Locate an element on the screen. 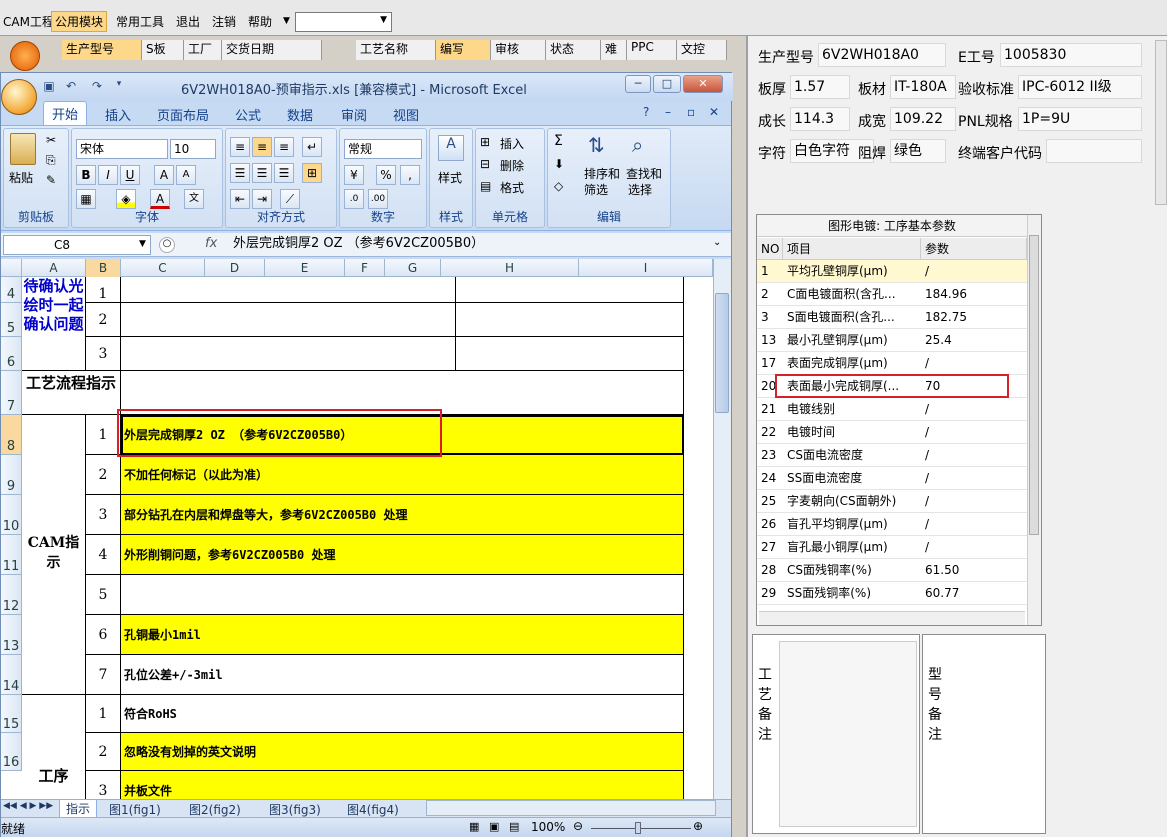 The height and width of the screenshot is (837, 1167). name-box: C8 is located at coordinates (77, 245).